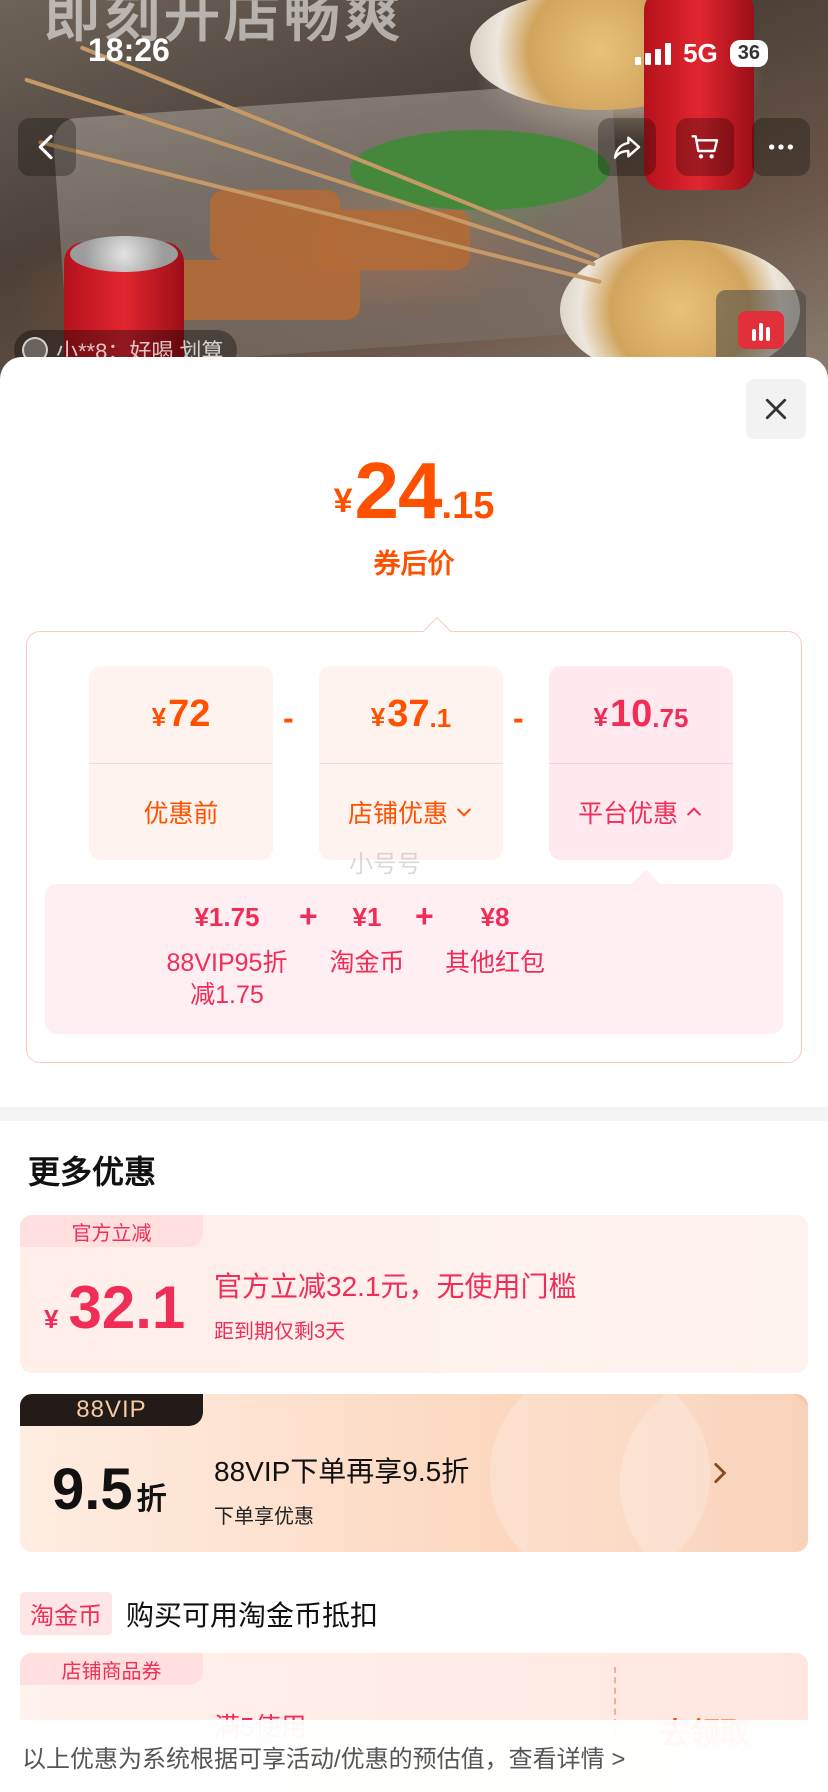 The width and height of the screenshot is (828, 1792). What do you see at coordinates (151, 1499) in the screenshot?
I see `vip-unit: 折` at bounding box center [151, 1499].